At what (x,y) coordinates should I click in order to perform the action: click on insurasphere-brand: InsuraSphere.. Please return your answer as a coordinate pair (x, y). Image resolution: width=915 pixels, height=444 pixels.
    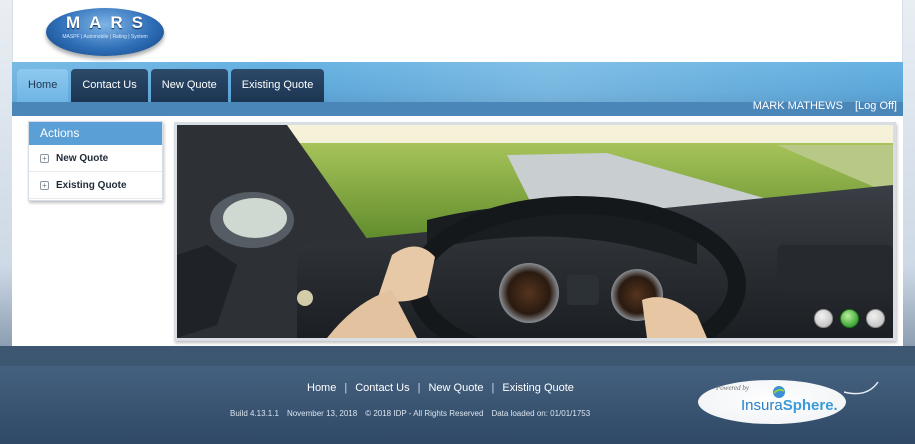
    Looking at the image, I should click on (789, 405).